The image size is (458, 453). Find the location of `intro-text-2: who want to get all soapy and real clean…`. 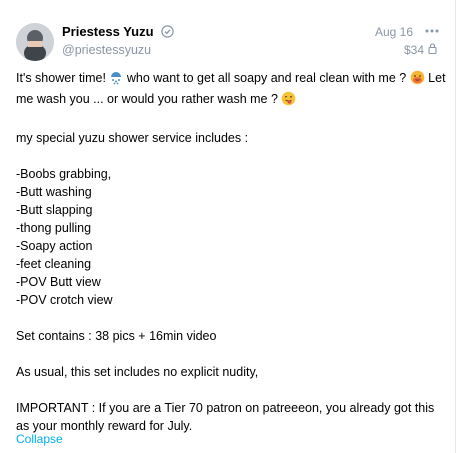

intro-text-2: who want to get all soapy and real clean… is located at coordinates (265, 78).